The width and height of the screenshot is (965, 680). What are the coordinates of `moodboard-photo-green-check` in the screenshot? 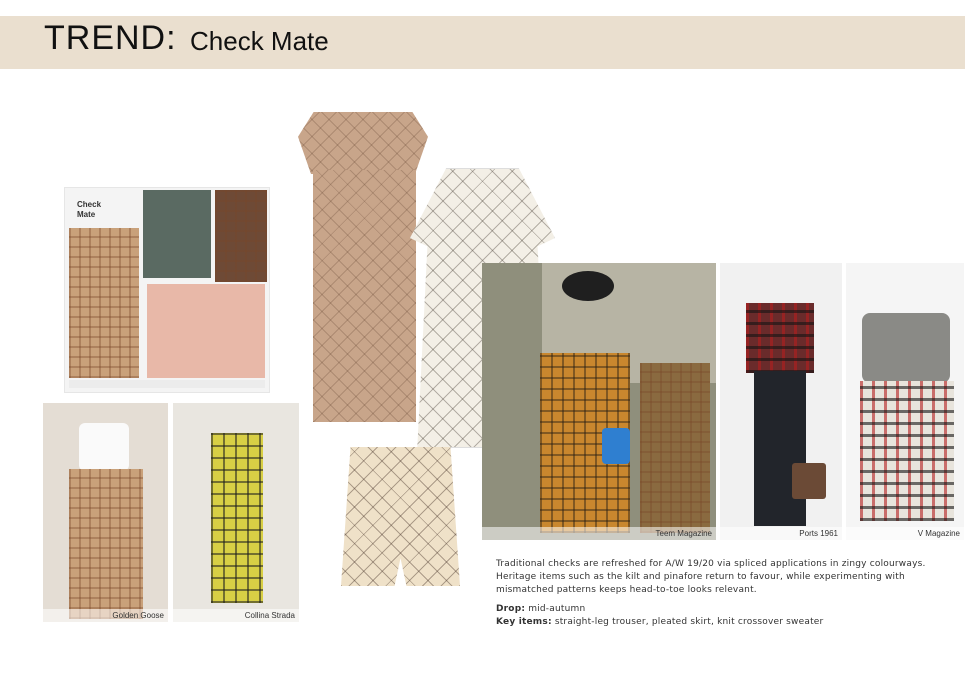 It's located at (177, 234).